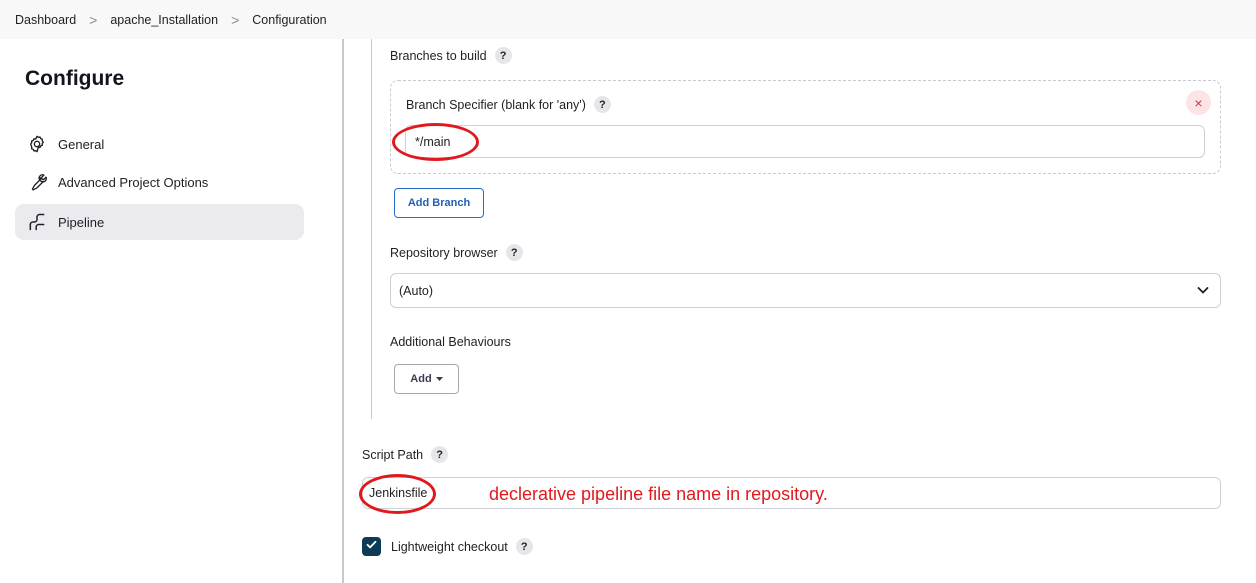  I want to click on lightweight-checkout-text: Lightweight checkout, so click(449, 546).